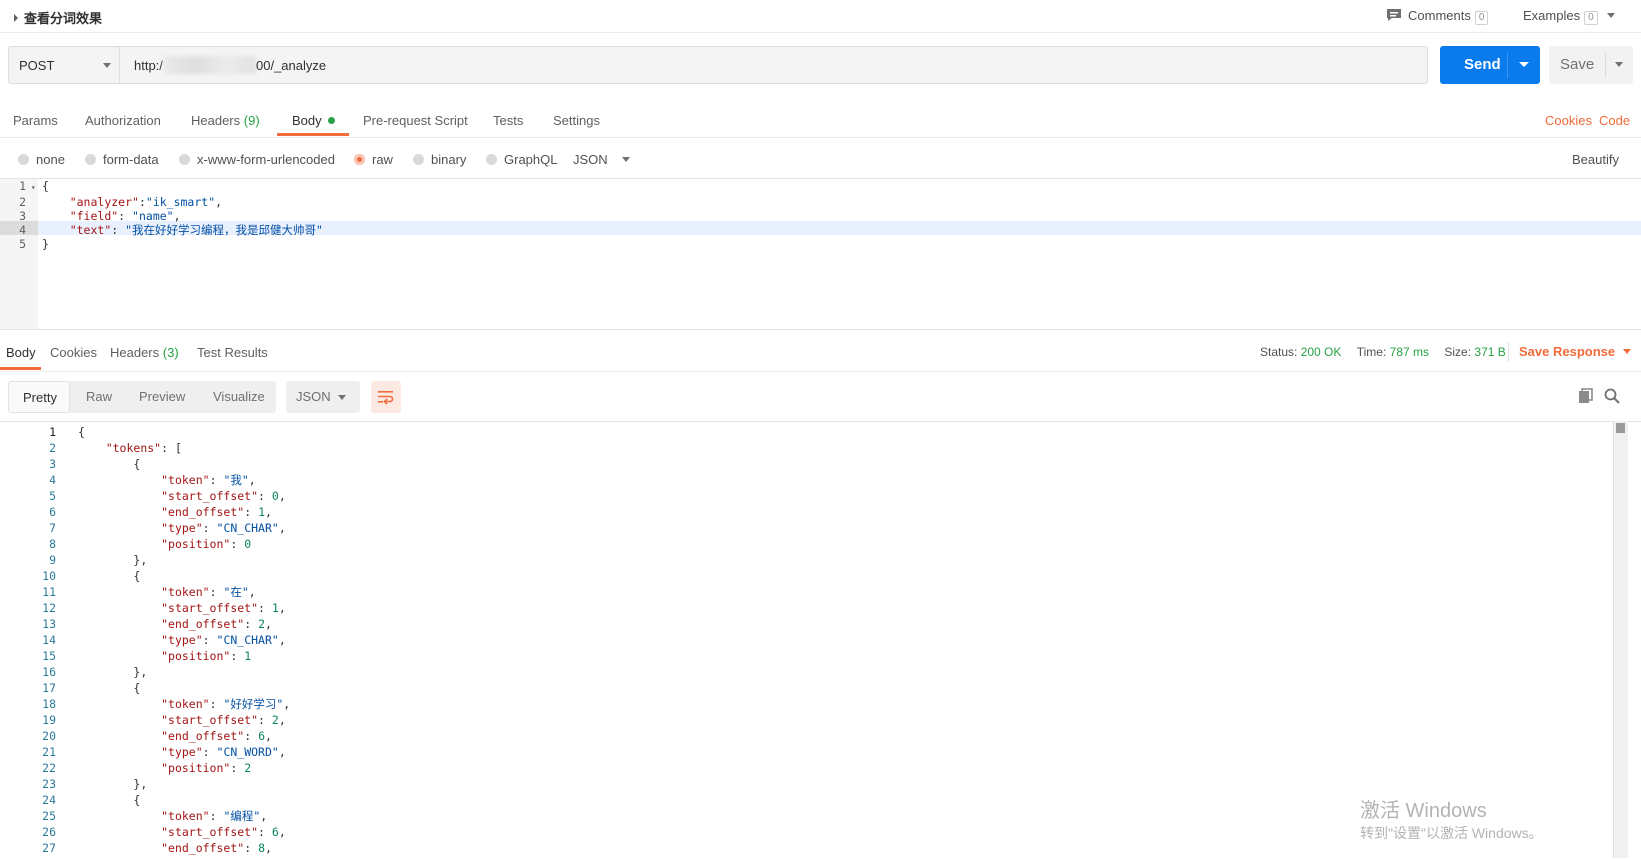 This screenshot has height=859, width=1641. I want to click on response-view-toggle: Pretty Raw Preview Visualize, so click(142, 397).